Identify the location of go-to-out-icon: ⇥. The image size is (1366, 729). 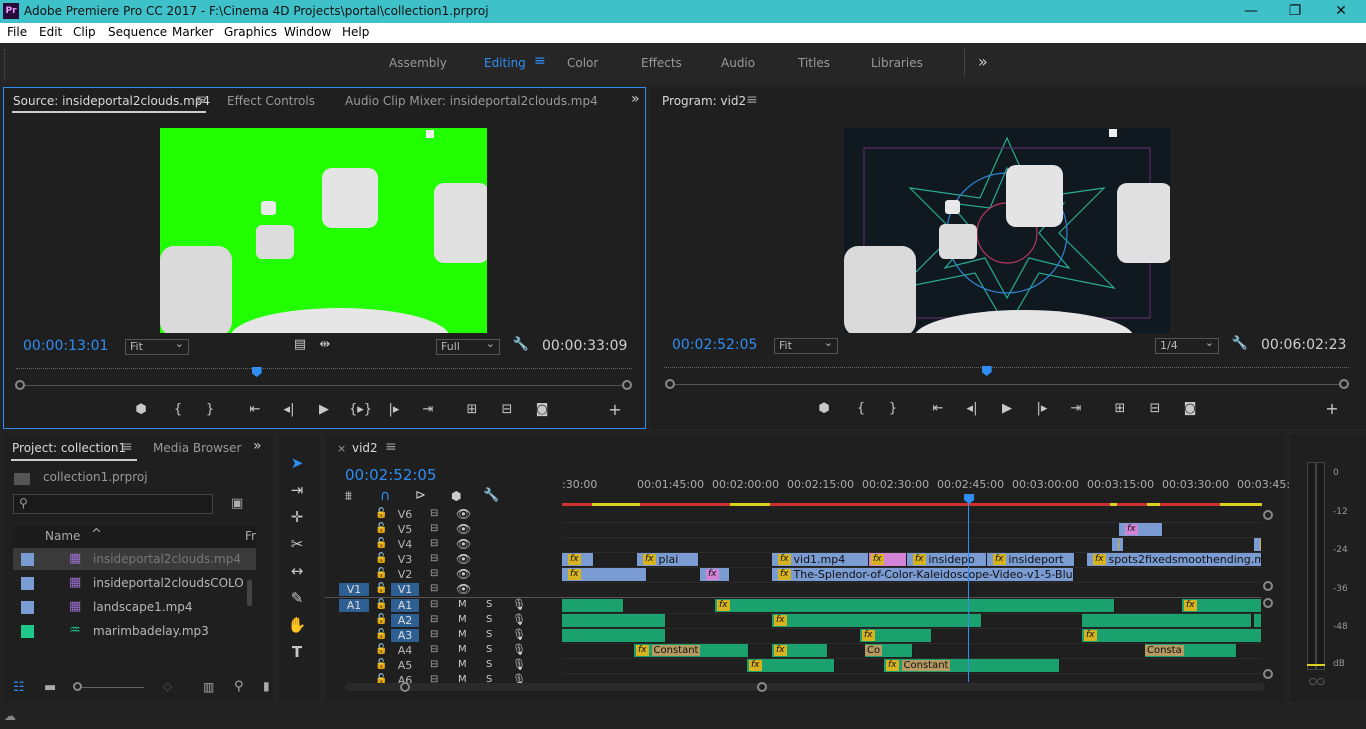
(428, 409).